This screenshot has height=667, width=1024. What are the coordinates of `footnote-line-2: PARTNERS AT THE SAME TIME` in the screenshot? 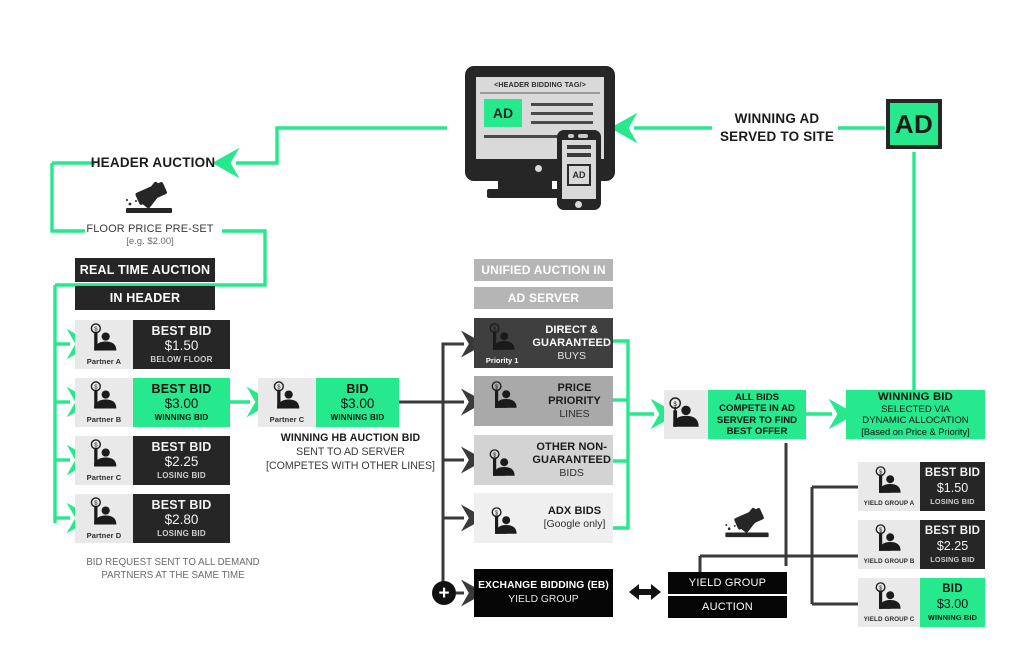 It's located at (173, 575).